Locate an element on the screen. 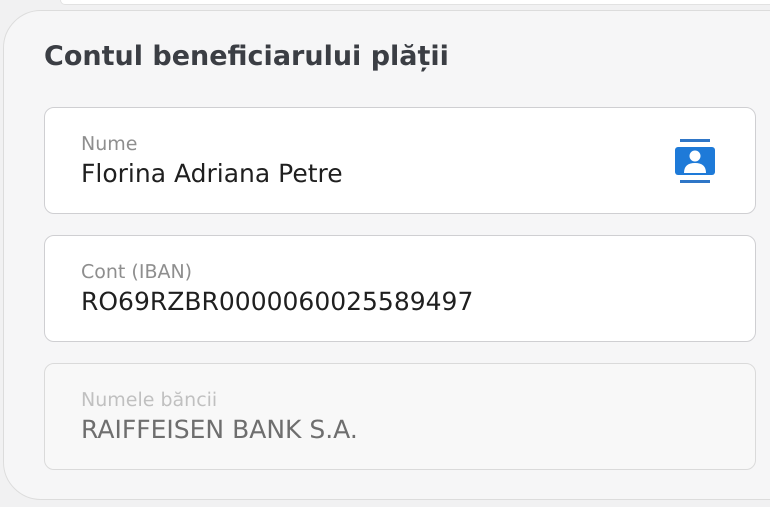  field-value: Florina Adriana Petre is located at coordinates (212, 173).